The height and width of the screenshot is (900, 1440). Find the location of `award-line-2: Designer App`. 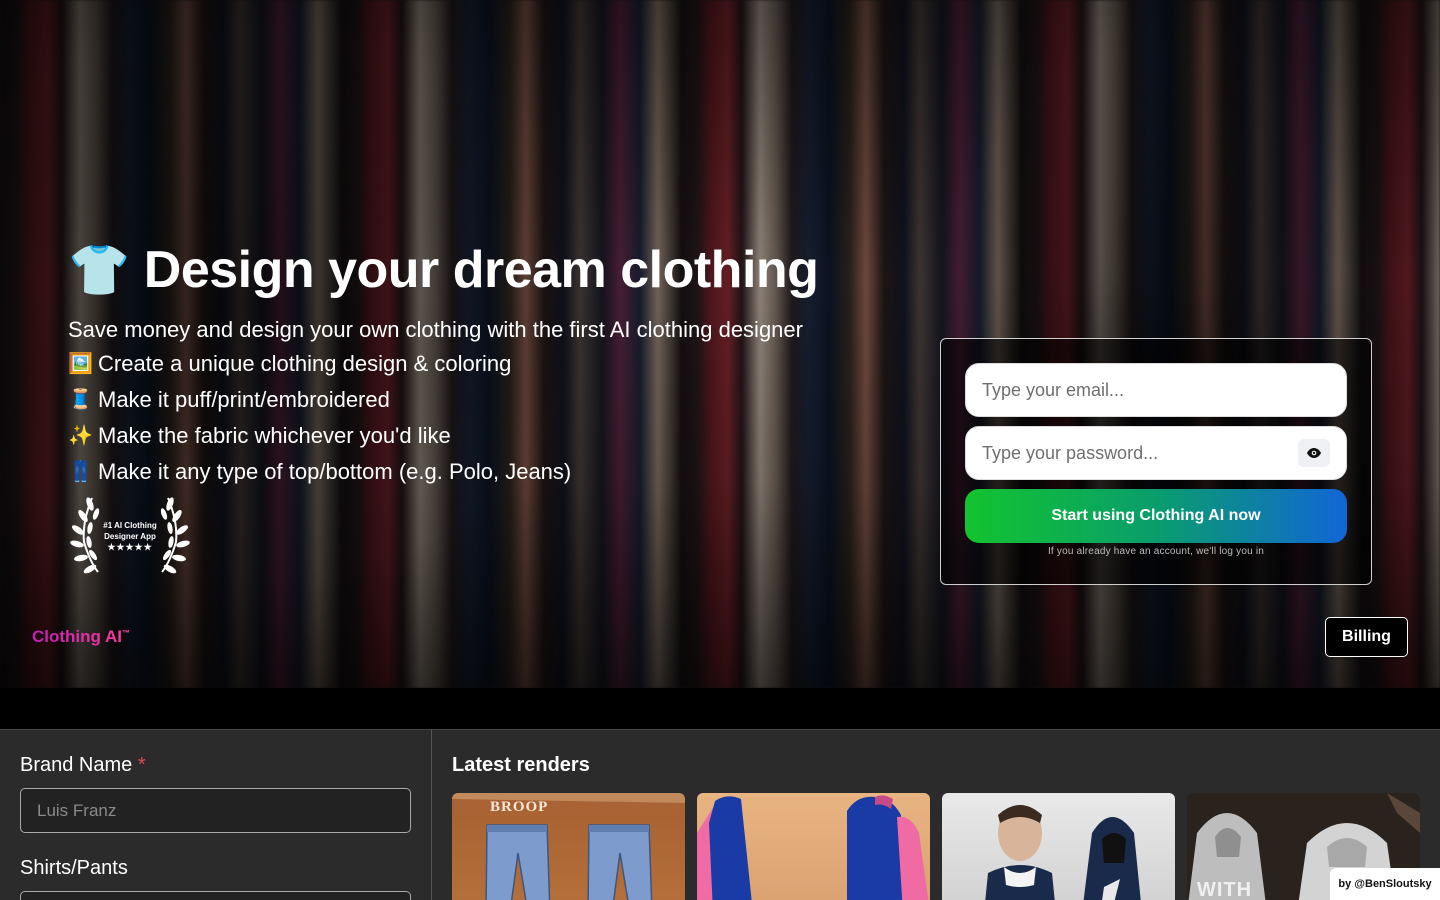

award-line-2: Designer App is located at coordinates (130, 536).